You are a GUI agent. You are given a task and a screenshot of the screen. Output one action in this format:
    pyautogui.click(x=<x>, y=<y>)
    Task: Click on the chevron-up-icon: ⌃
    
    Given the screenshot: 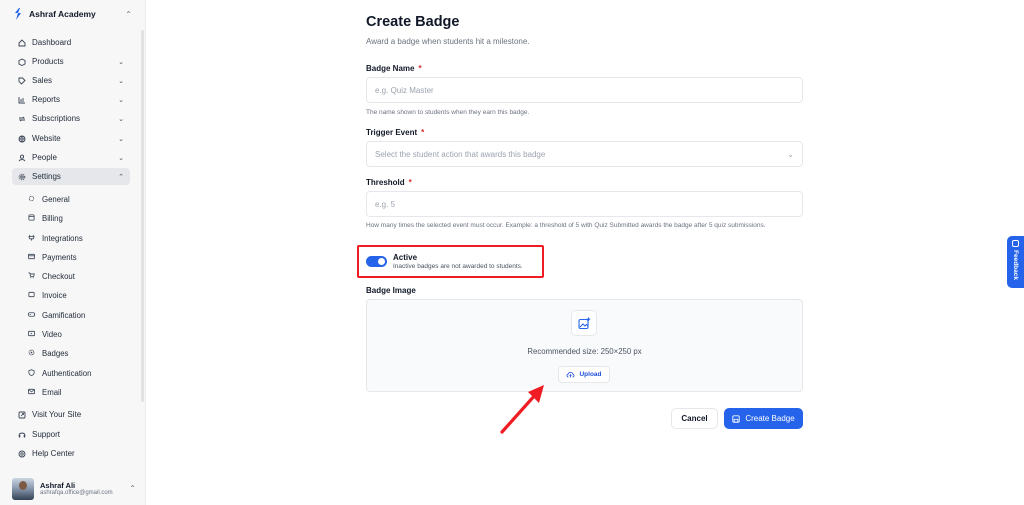 What is the action you would take?
    pyautogui.click(x=121, y=177)
    